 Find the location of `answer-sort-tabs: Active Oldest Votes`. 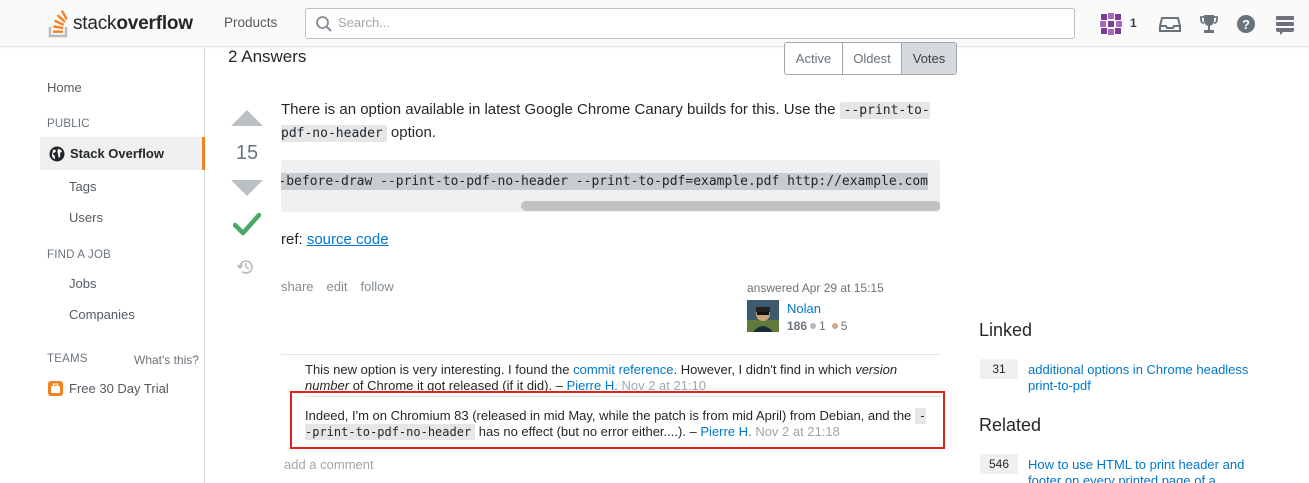

answer-sort-tabs: Active Oldest Votes is located at coordinates (870, 58).